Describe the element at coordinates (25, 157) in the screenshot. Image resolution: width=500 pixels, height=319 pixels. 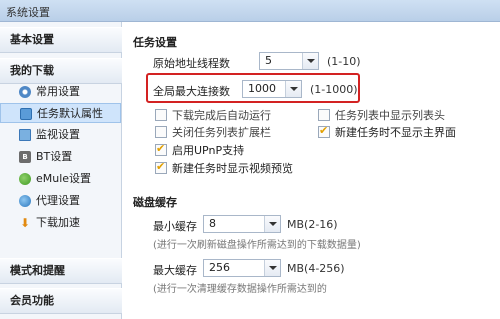
I see `bt-icon: B` at that location.